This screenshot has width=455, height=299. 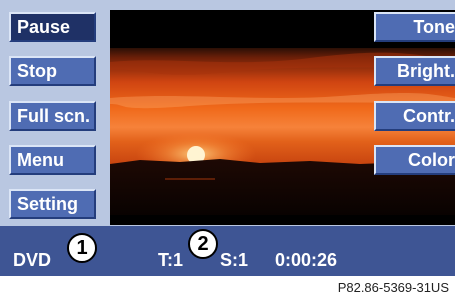 What do you see at coordinates (52, 204) in the screenshot?
I see `setting-button: Setting` at bounding box center [52, 204].